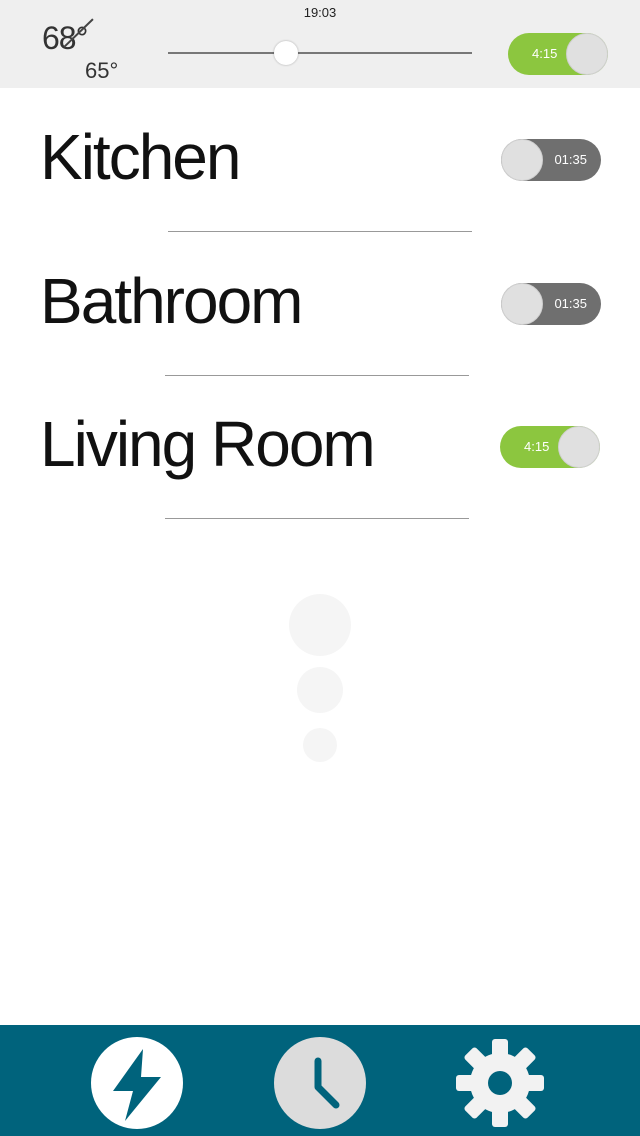  What do you see at coordinates (65, 38) in the screenshot?
I see `current-temperature: 68°` at bounding box center [65, 38].